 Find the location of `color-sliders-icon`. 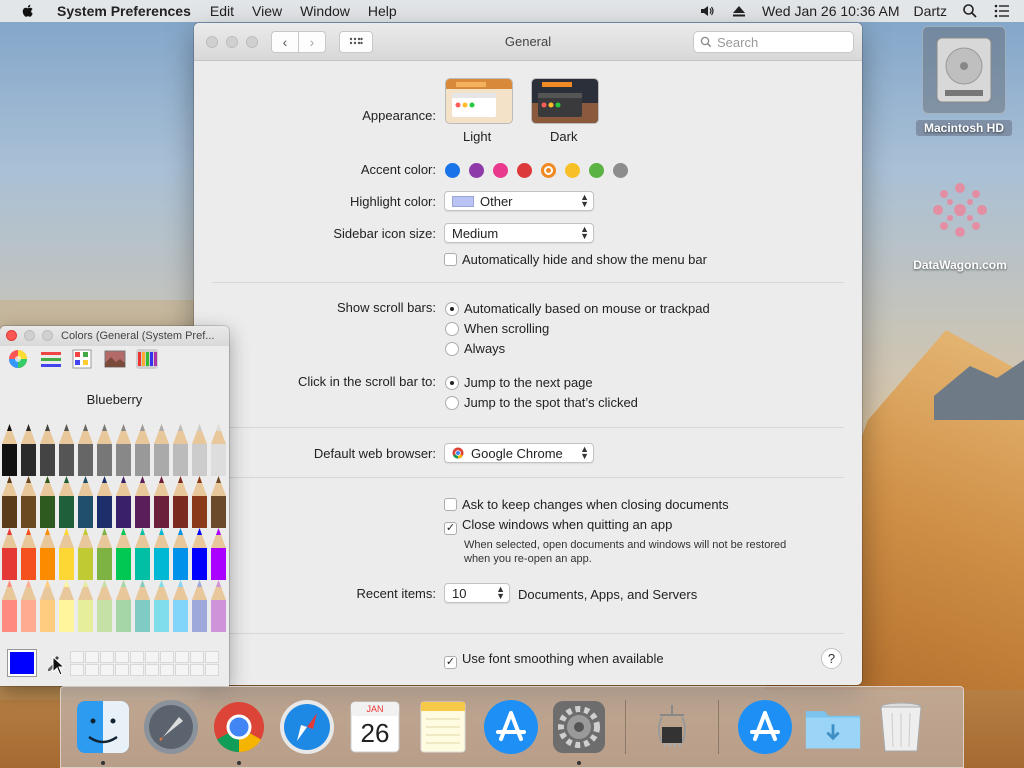

color-sliders-icon is located at coordinates (51, 359).